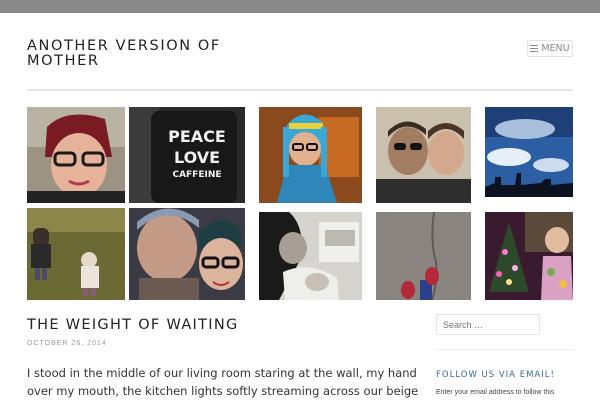  I want to click on mug-text-3: CAFFEINE, so click(196, 175).